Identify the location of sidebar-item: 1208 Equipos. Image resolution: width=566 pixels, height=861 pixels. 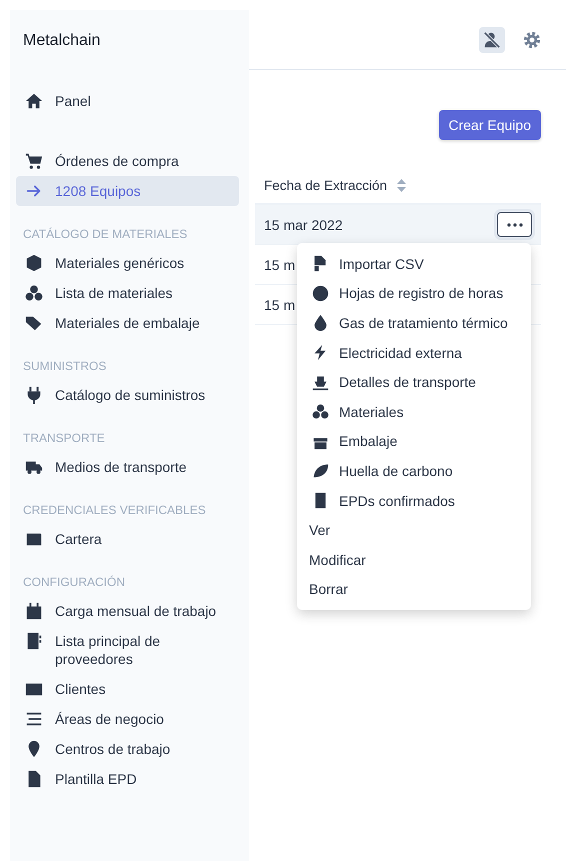
(127, 191).